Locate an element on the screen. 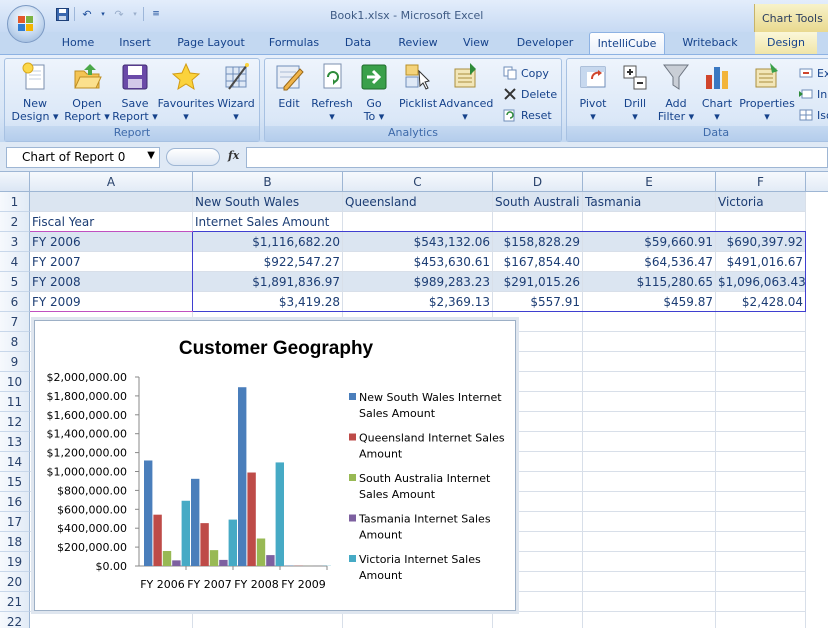 The width and height of the screenshot is (828, 628). cell-d2 is located at coordinates (538, 222).